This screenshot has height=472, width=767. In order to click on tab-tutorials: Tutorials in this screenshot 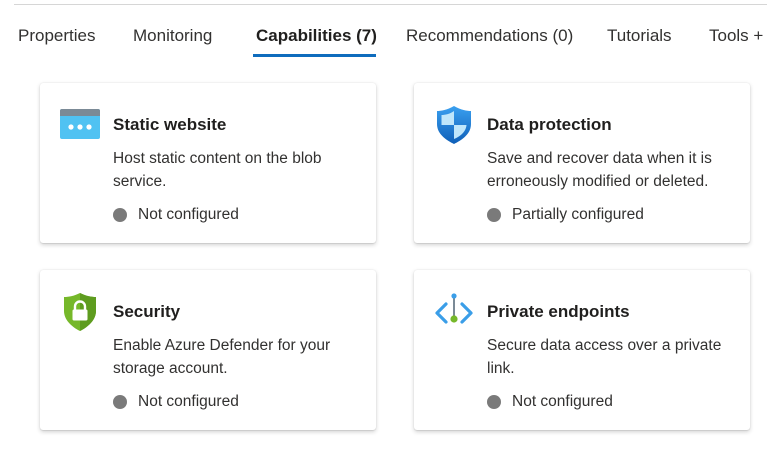, I will do `click(639, 36)`.